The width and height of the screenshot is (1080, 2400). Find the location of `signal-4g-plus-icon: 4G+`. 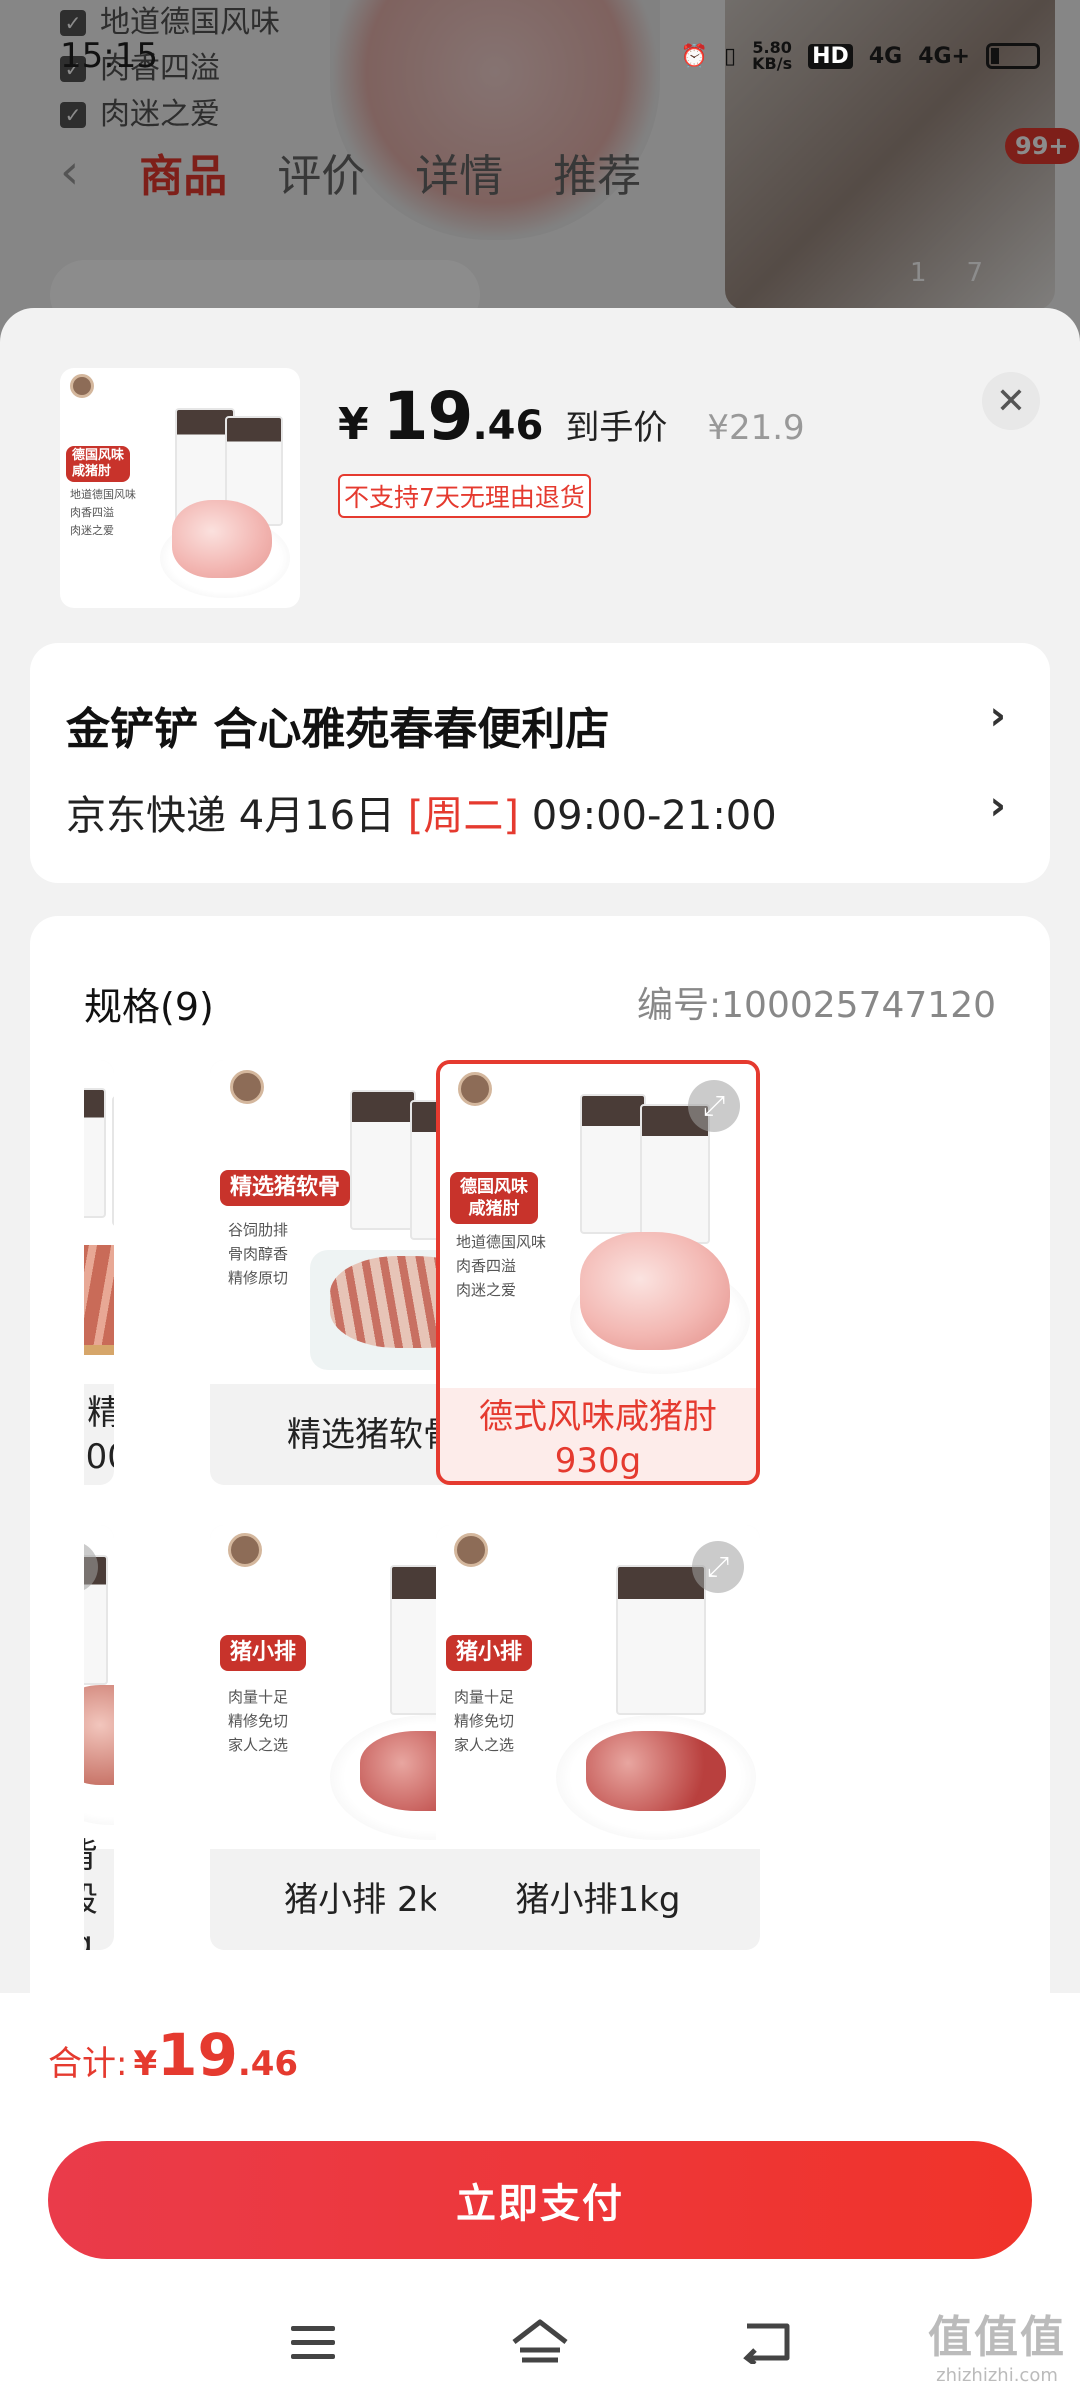

signal-4g-plus-icon: 4G+ is located at coordinates (944, 56).